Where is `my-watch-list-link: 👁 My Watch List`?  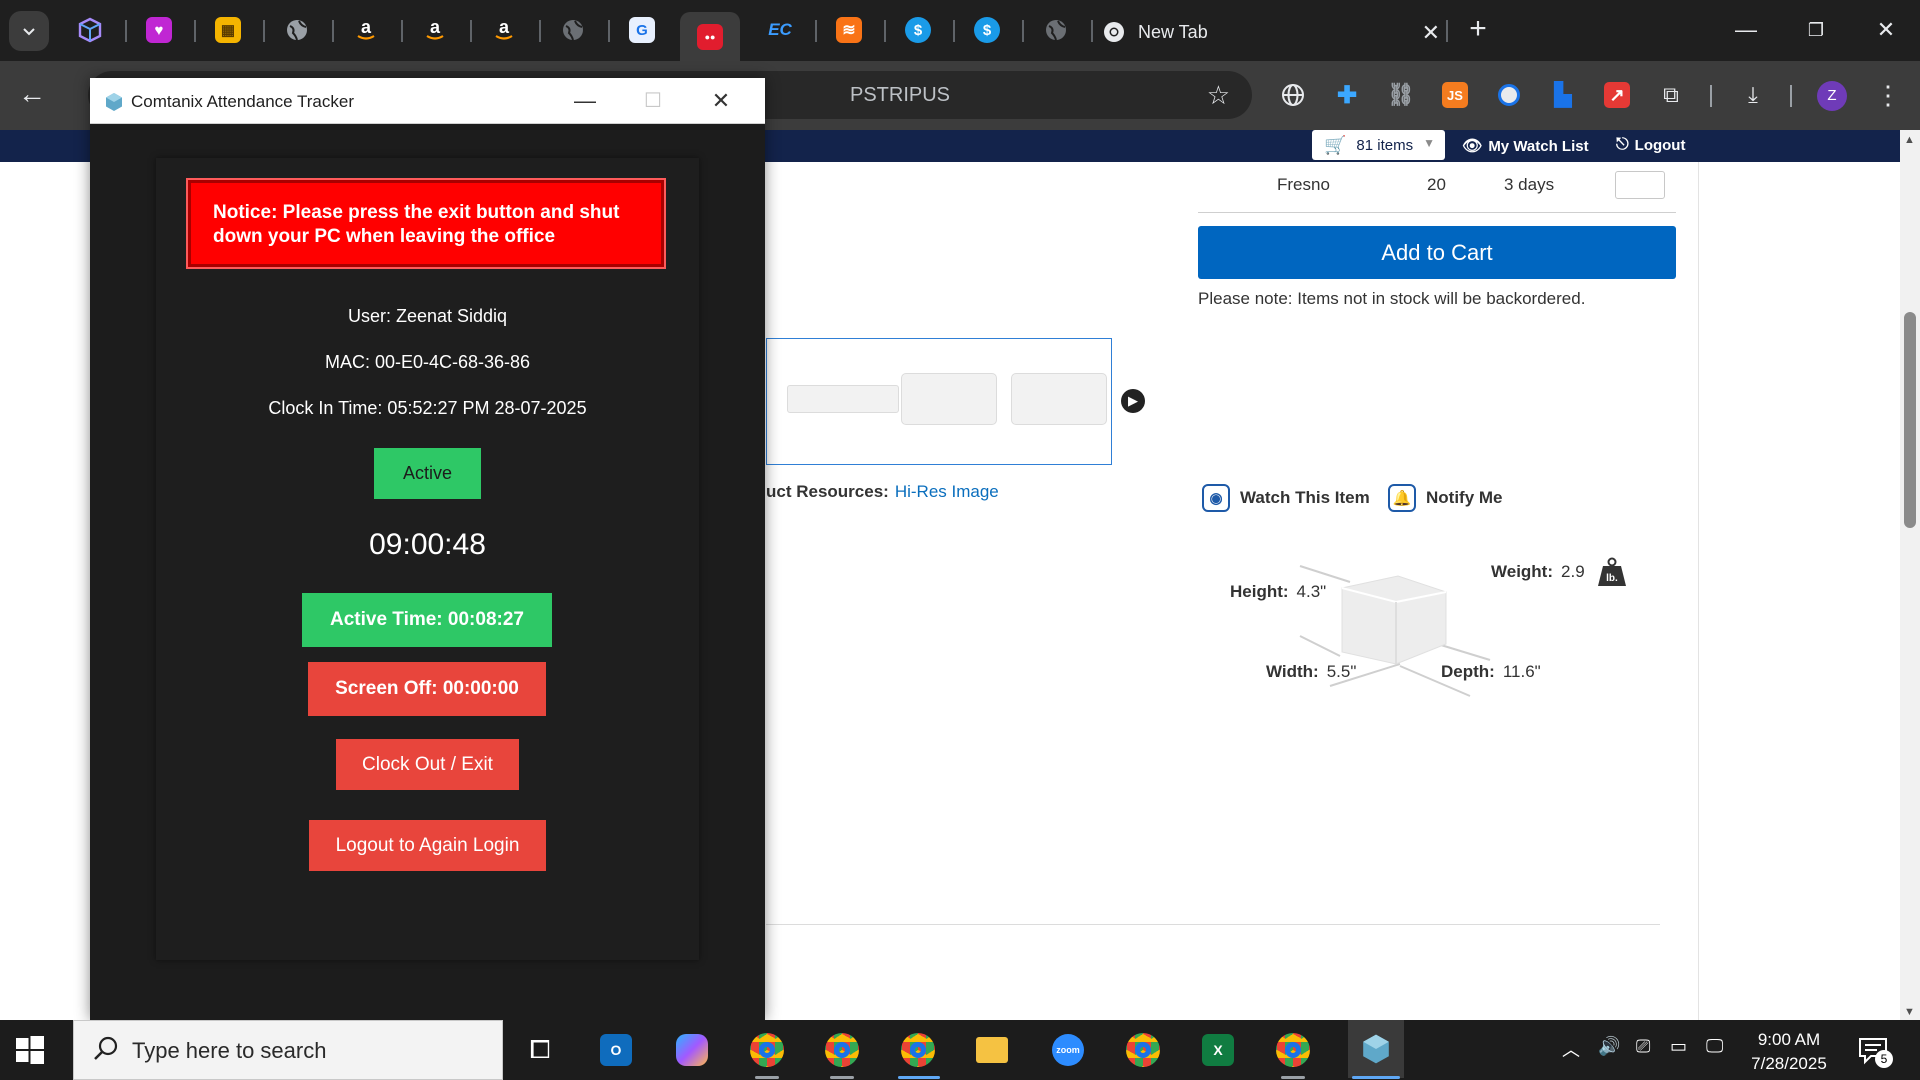 my-watch-list-link: 👁 My Watch List is located at coordinates (1525, 146).